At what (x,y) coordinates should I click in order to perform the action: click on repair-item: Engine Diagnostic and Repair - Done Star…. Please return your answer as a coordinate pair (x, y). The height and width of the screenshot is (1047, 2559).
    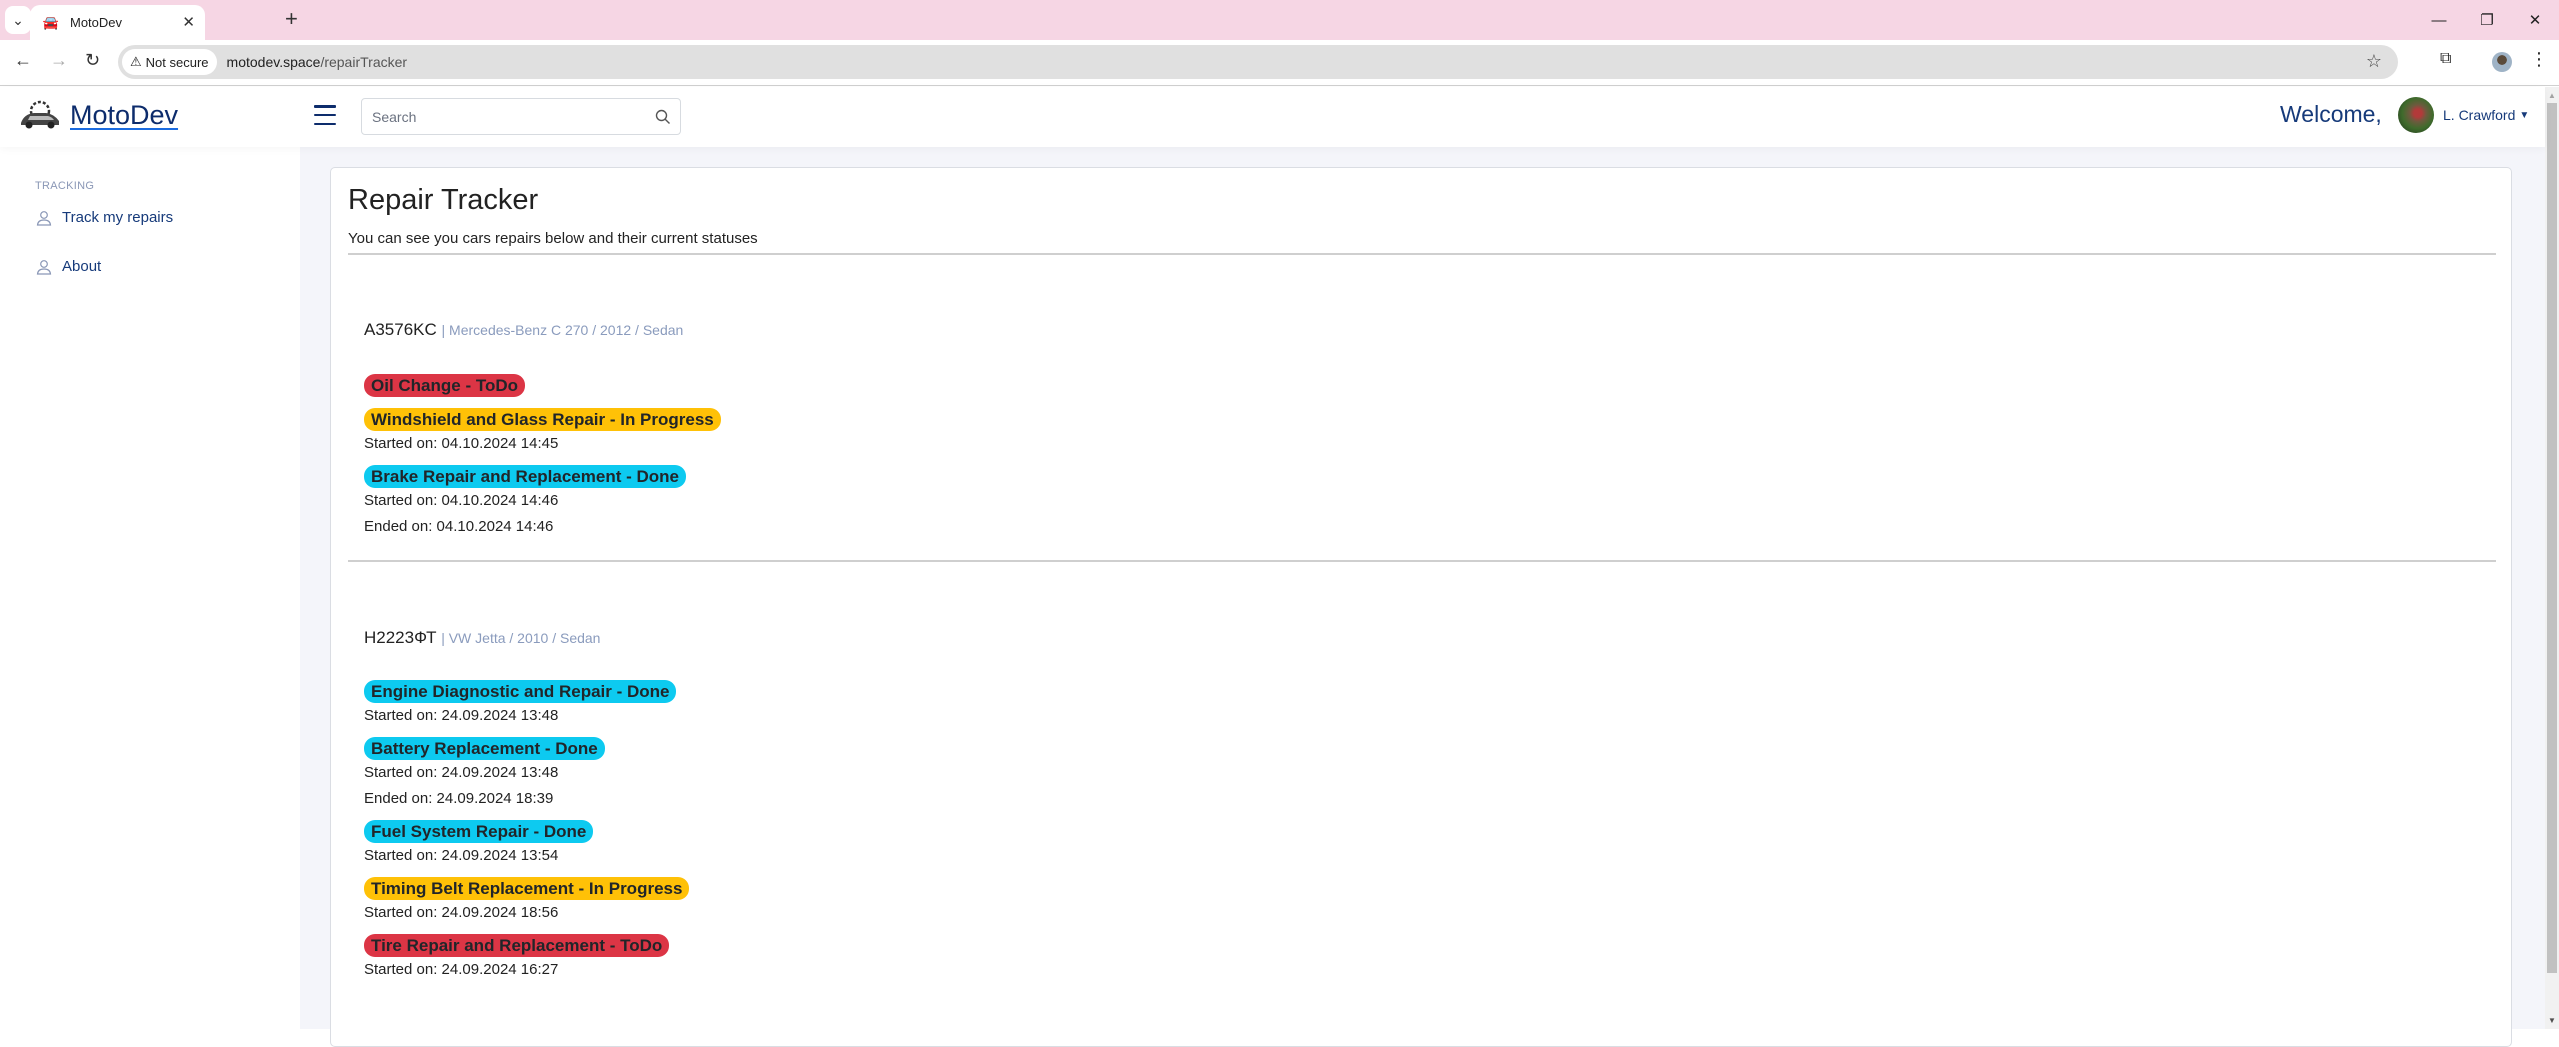
    Looking at the image, I should click on (526, 704).